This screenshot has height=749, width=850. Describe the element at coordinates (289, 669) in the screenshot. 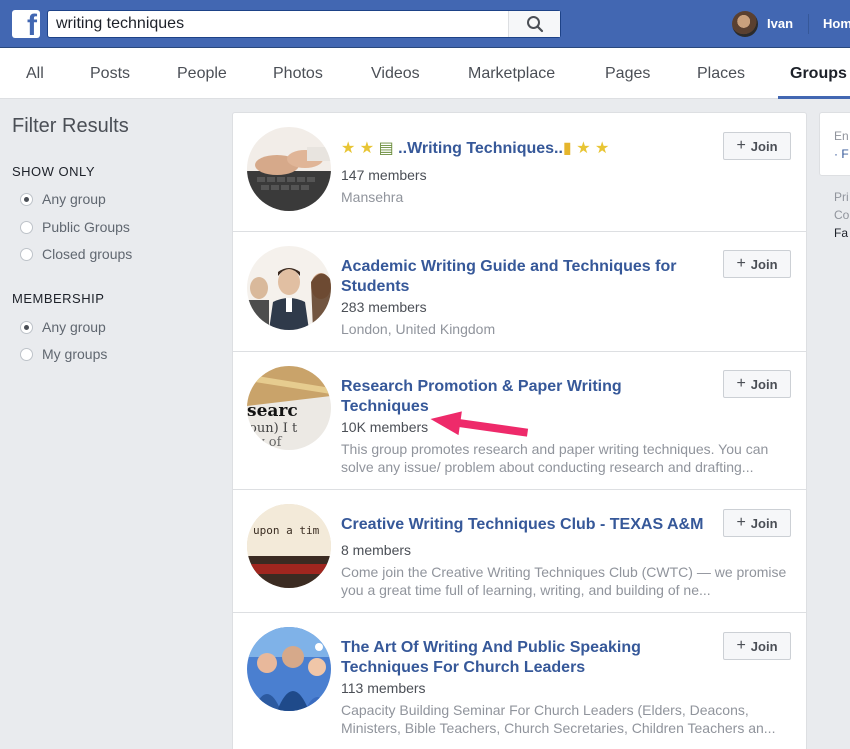

I see `group-photo-leaders` at that location.